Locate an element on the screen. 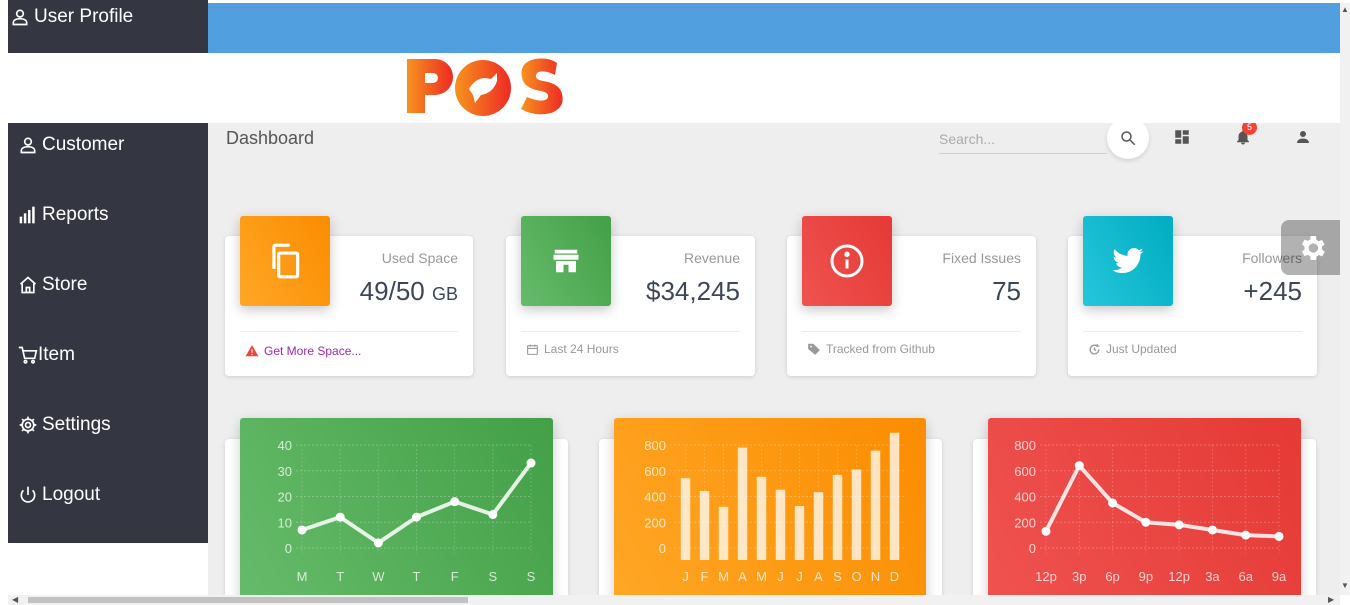 The image size is (1350, 605). x-tick-label: W is located at coordinates (378, 576).